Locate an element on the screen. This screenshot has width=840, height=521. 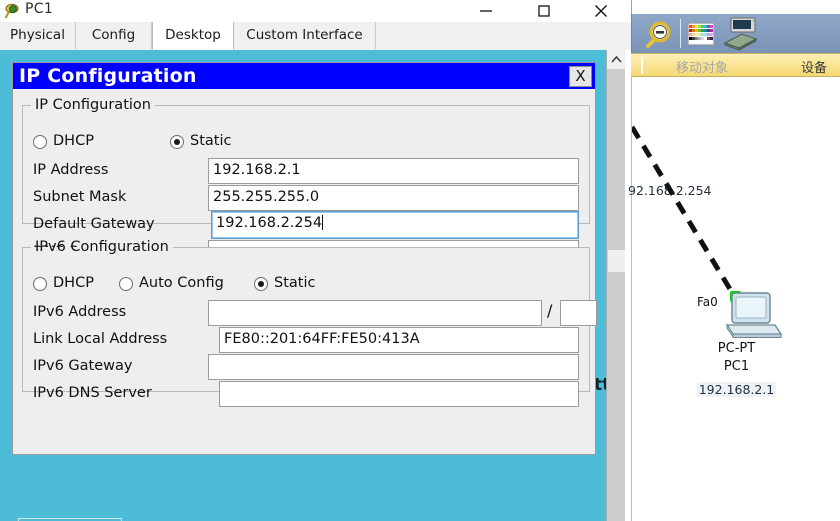
ipv6-dhcp-label: DHCP is located at coordinates (73, 283).